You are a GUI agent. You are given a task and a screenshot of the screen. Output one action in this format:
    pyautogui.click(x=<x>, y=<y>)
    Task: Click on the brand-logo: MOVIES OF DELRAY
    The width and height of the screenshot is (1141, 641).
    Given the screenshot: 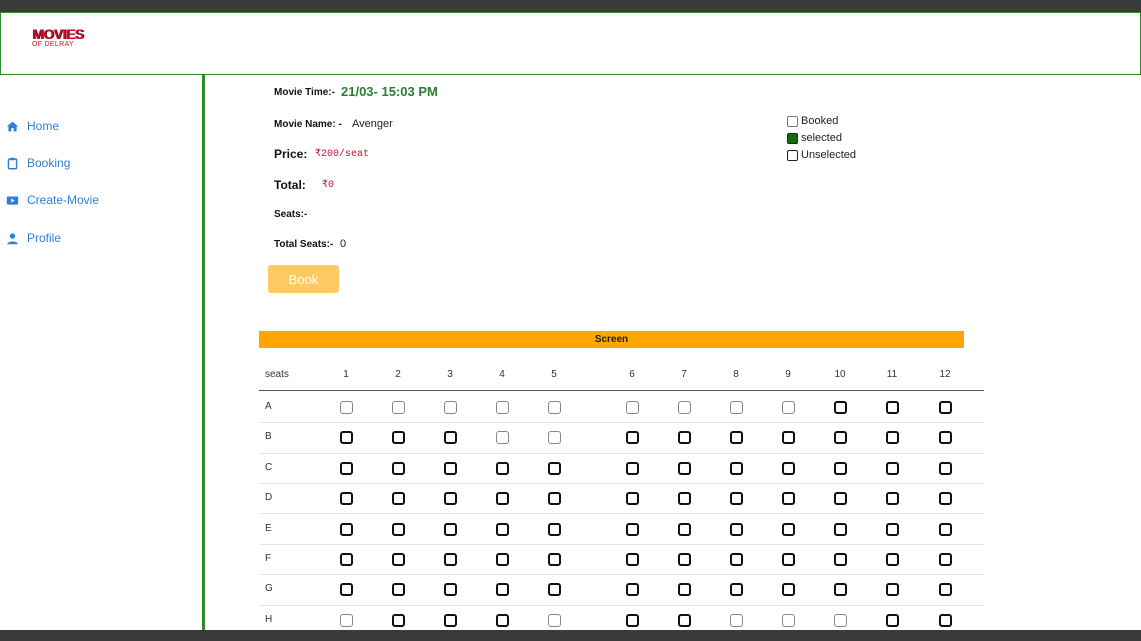 What is the action you would take?
    pyautogui.click(x=58, y=39)
    